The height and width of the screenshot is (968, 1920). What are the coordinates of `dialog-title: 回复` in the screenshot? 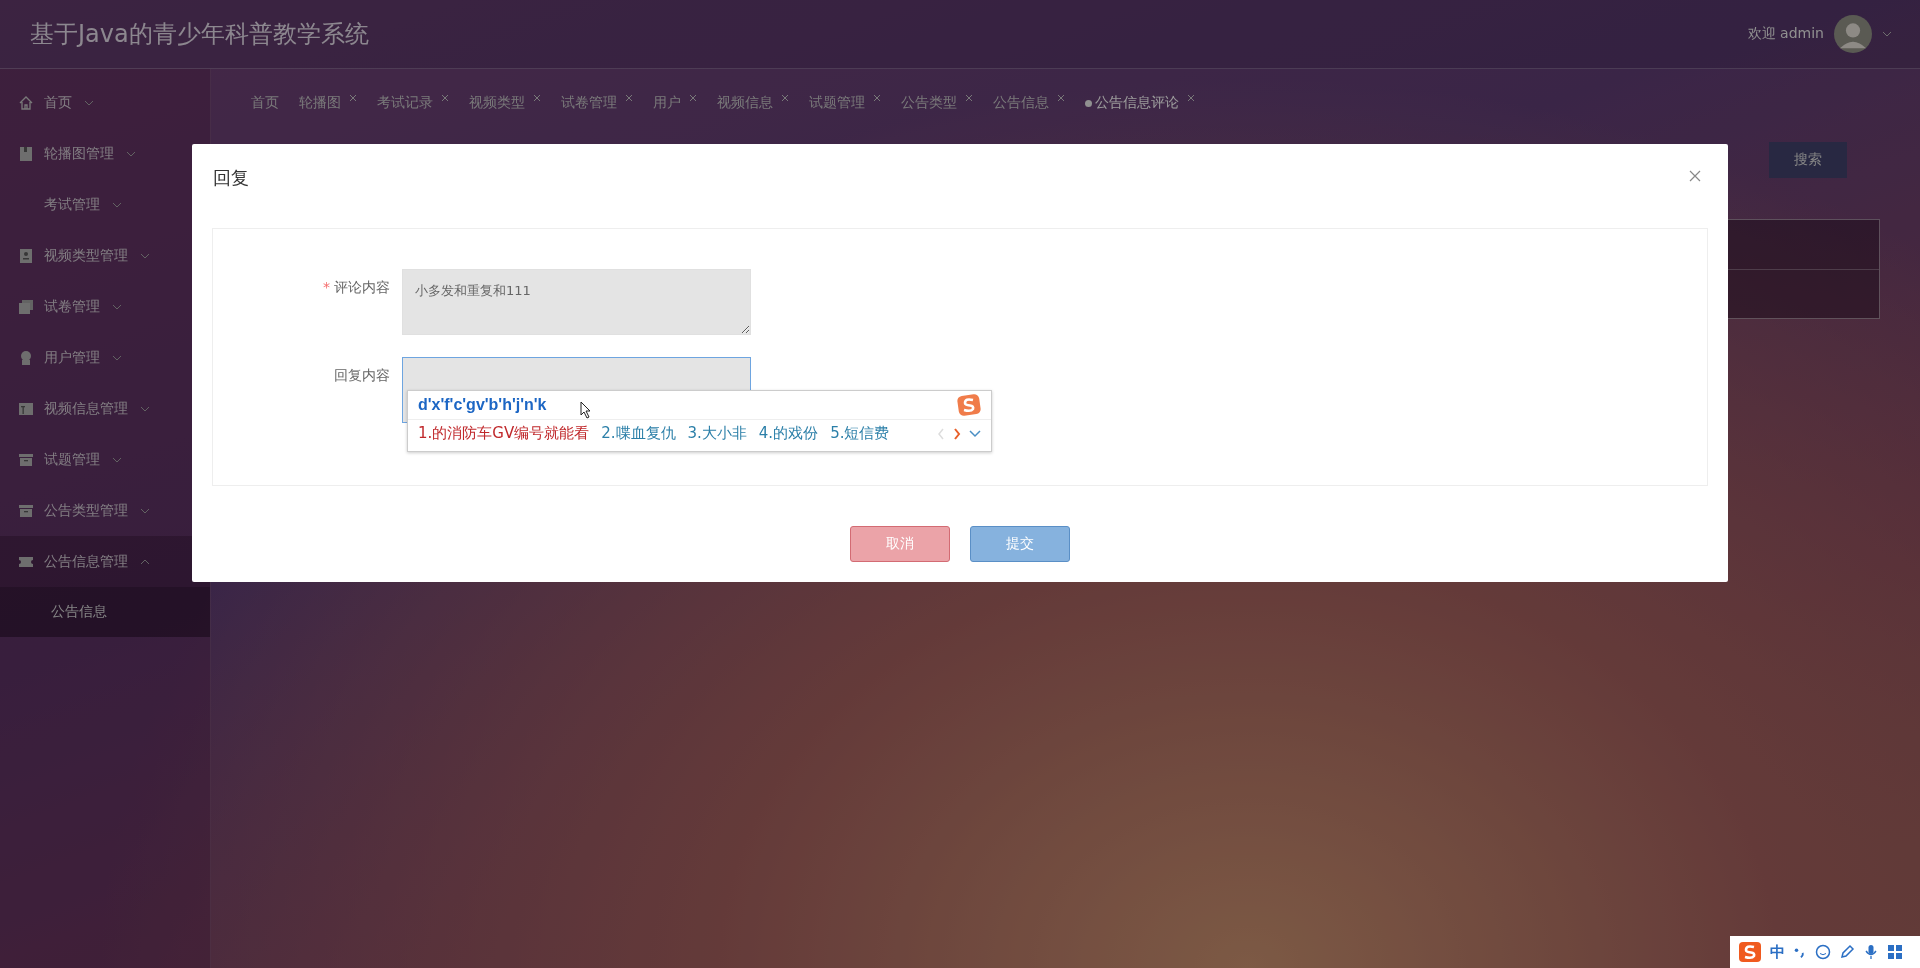 It's located at (231, 178).